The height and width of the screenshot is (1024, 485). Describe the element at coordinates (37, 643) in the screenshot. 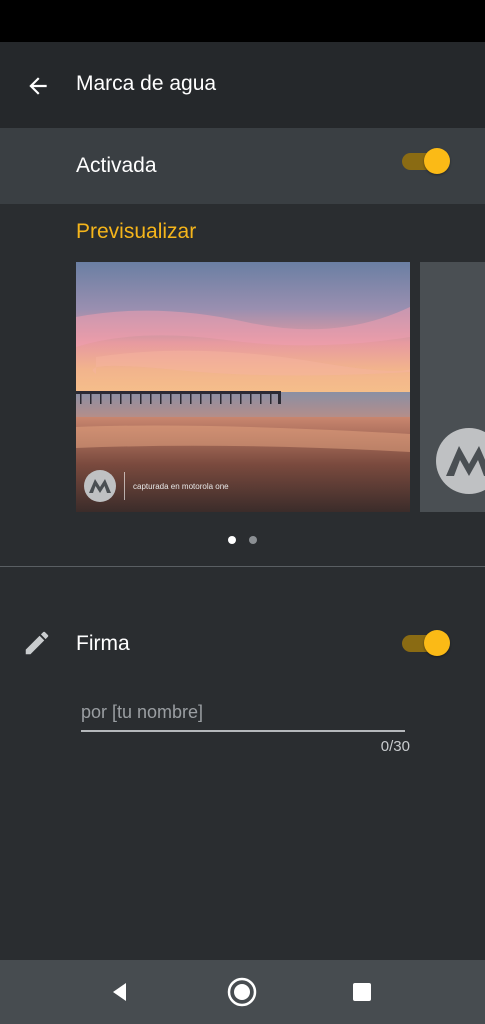

I see `pencil-icon` at that location.